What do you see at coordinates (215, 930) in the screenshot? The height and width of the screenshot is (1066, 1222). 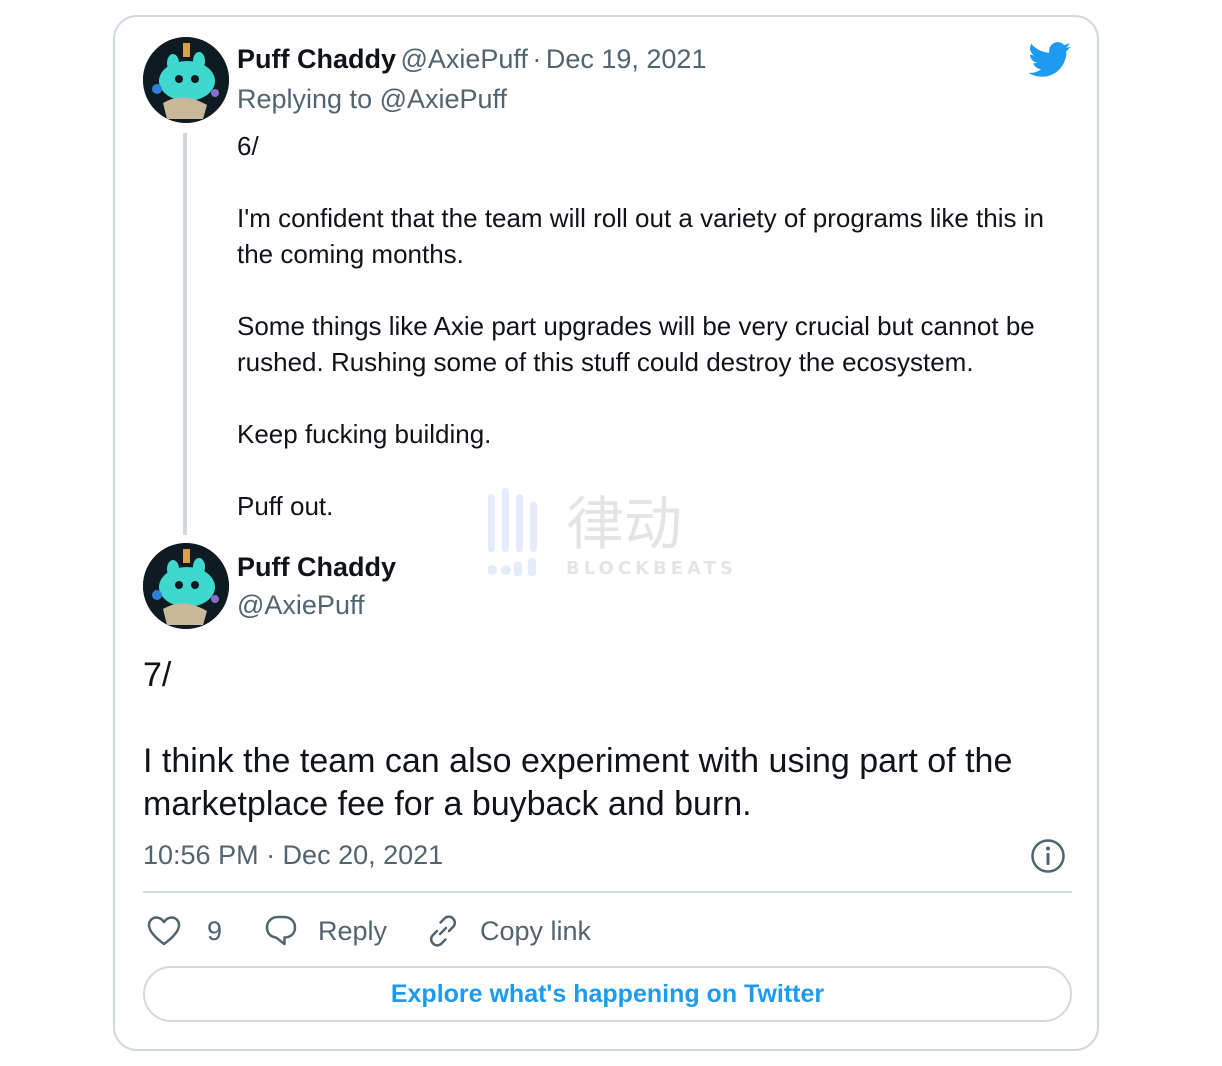 I see `like-count: 9` at bounding box center [215, 930].